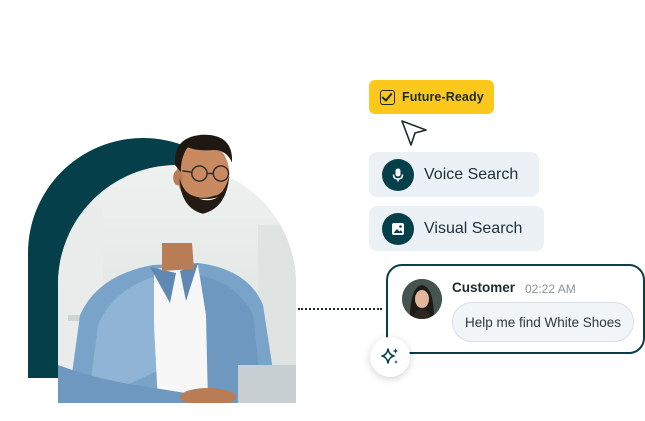  Describe the element at coordinates (414, 133) in the screenshot. I see `cursor-pointer-icon` at that location.